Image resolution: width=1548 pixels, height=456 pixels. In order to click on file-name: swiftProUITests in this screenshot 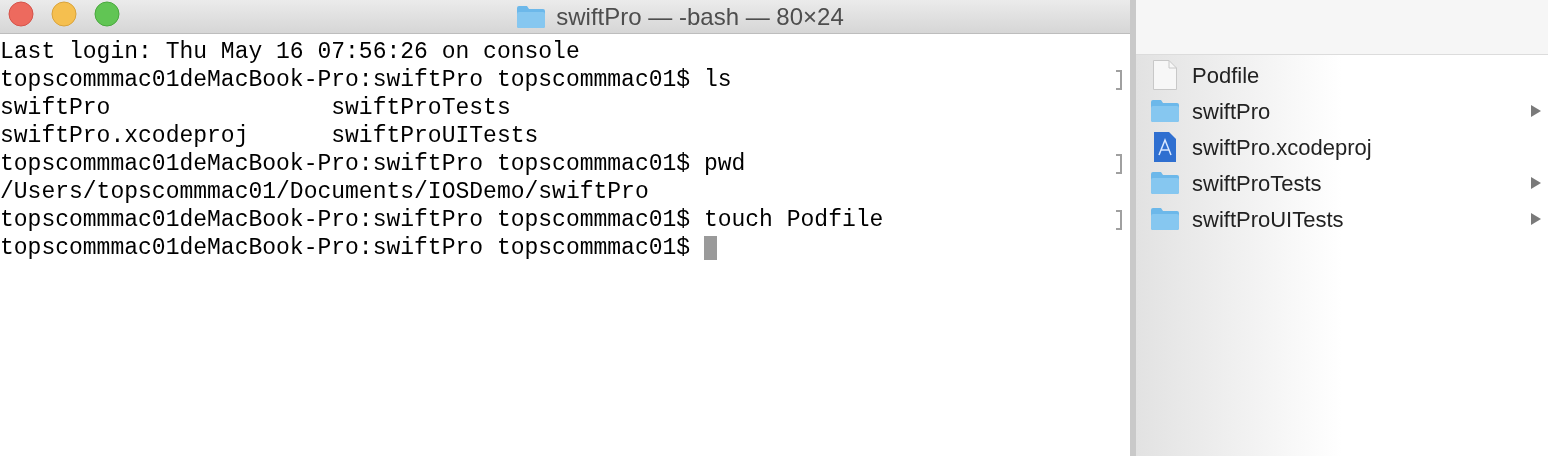, I will do `click(1268, 219)`.